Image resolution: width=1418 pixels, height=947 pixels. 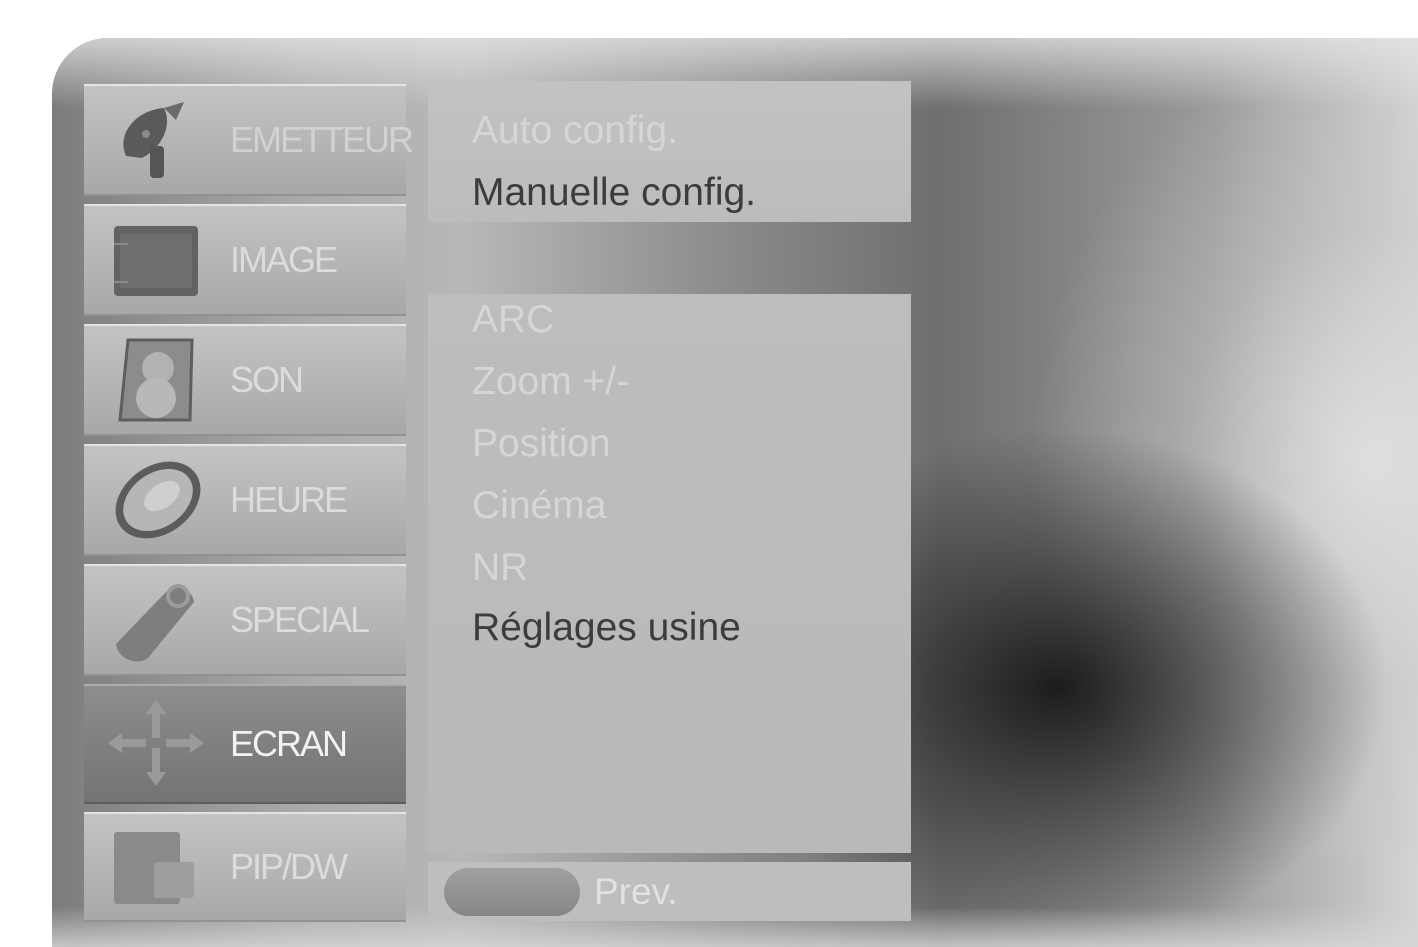 What do you see at coordinates (284, 259) in the screenshot?
I see `sidebar-item-label: IMAGE` at bounding box center [284, 259].